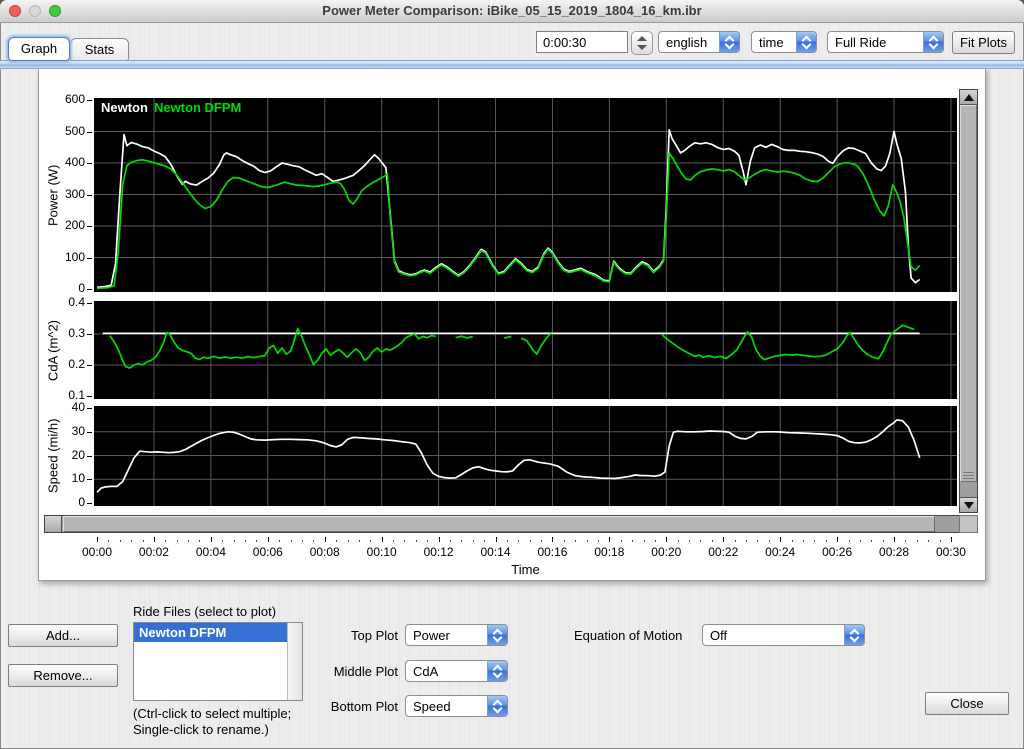 The width and height of the screenshot is (1024, 749). I want to click on y-tick-label: 0, so click(81, 288).